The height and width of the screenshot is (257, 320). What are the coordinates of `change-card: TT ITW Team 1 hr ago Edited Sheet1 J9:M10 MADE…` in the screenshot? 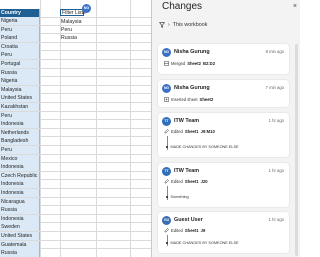 It's located at (223, 135).